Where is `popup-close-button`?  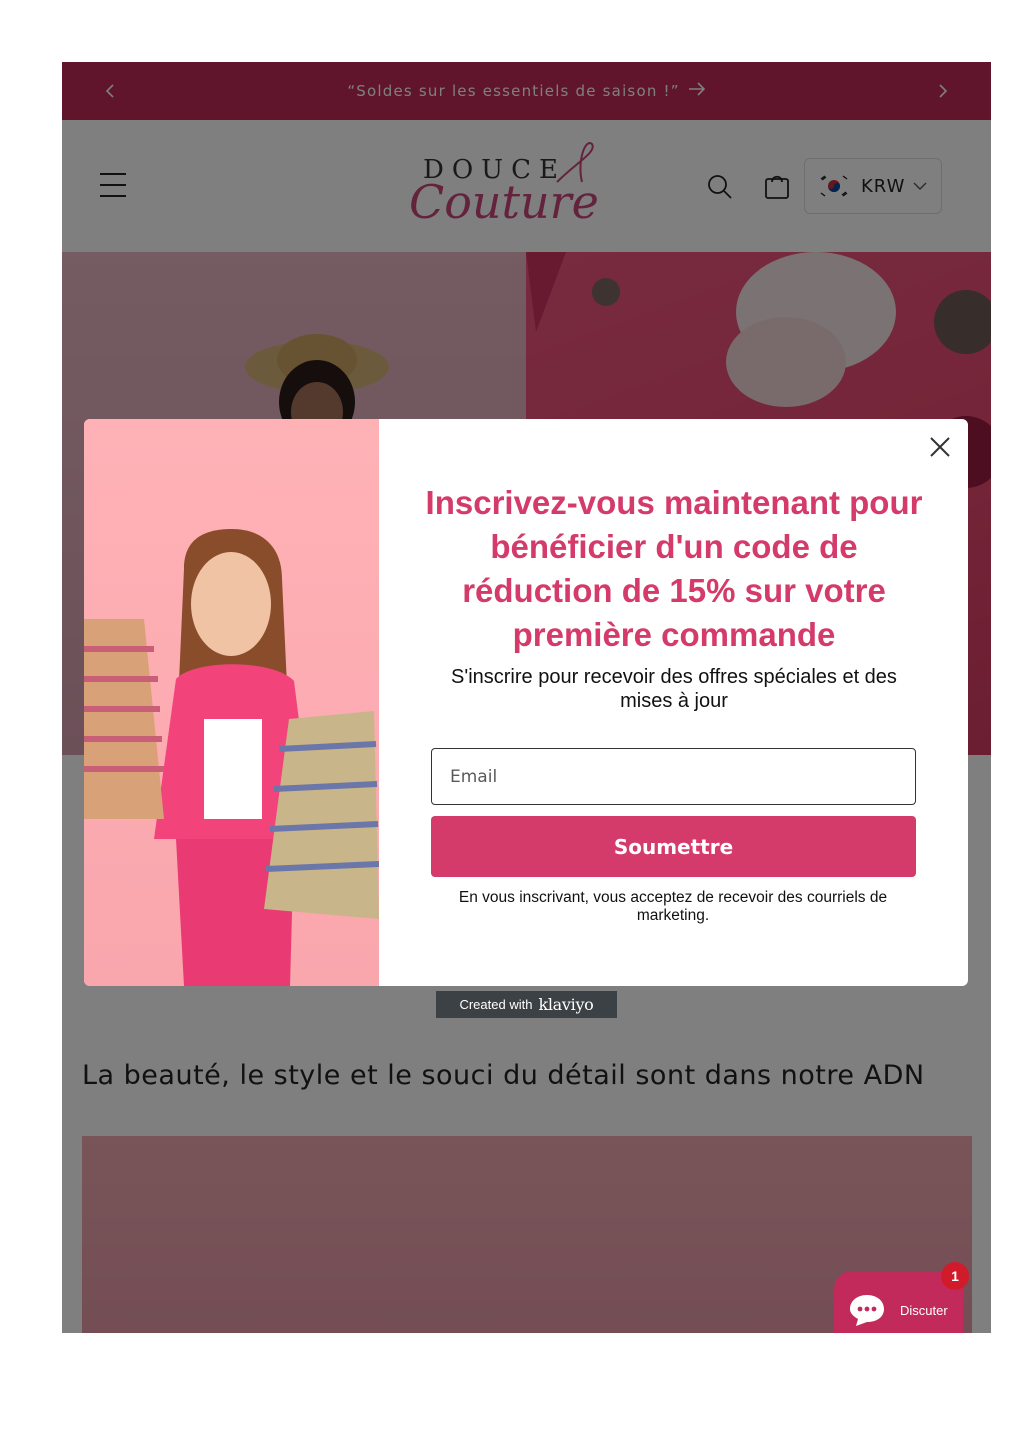
popup-close-button is located at coordinates (940, 447).